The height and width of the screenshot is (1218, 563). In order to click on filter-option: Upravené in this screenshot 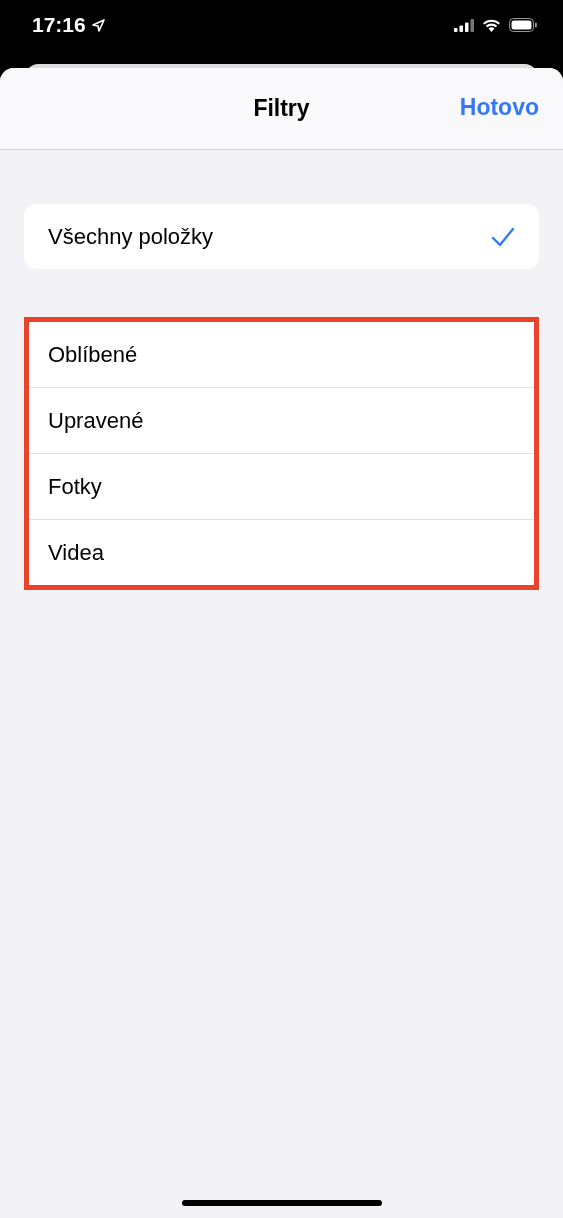, I will do `click(281, 421)`.